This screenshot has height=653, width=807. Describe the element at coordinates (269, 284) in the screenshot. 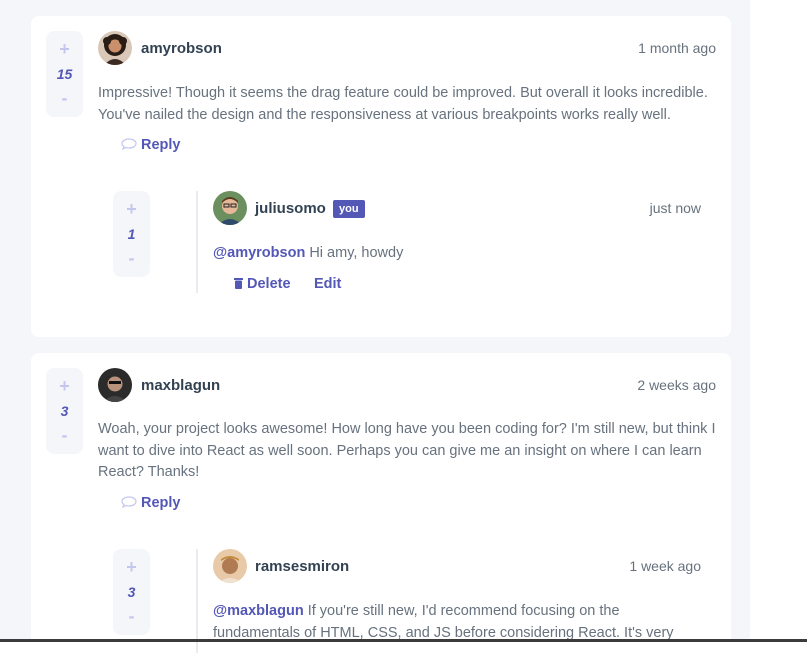

I see `delete-label: Delete` at that location.